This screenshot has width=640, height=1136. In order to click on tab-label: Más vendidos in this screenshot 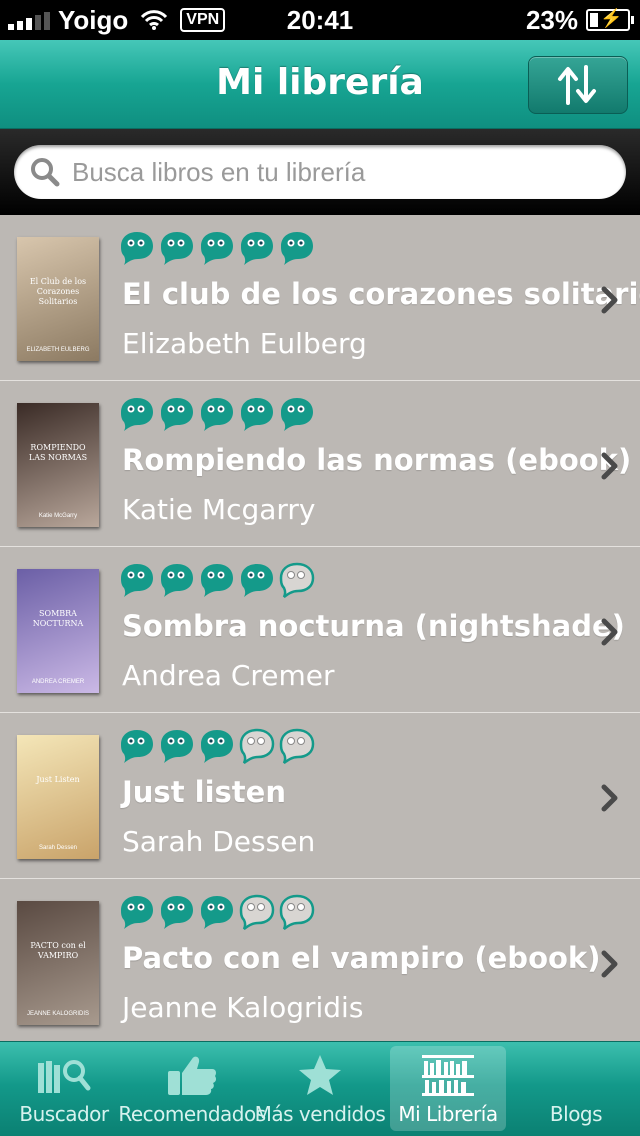, I will do `click(320, 1114)`.